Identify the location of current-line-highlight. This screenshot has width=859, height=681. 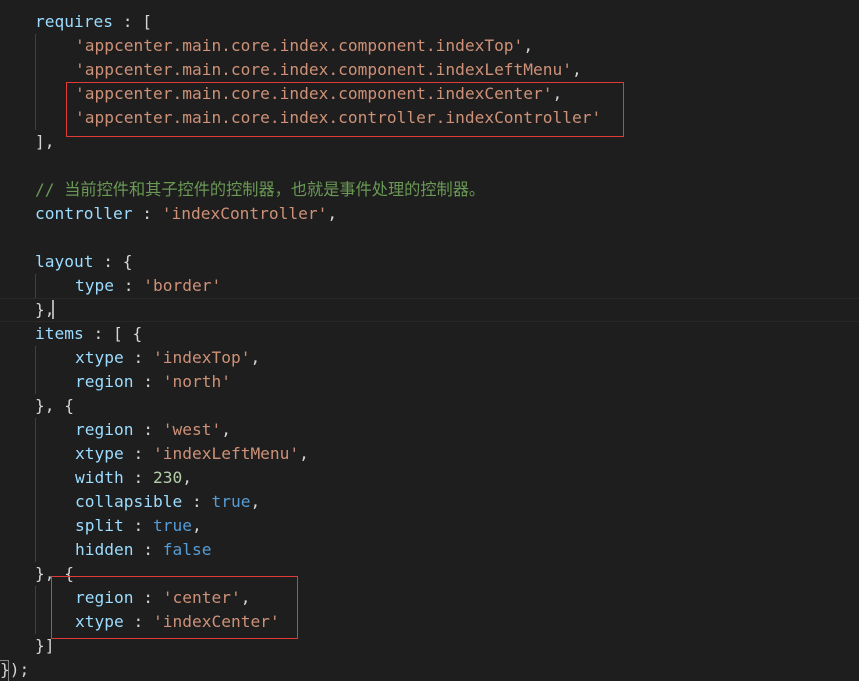
(429, 310).